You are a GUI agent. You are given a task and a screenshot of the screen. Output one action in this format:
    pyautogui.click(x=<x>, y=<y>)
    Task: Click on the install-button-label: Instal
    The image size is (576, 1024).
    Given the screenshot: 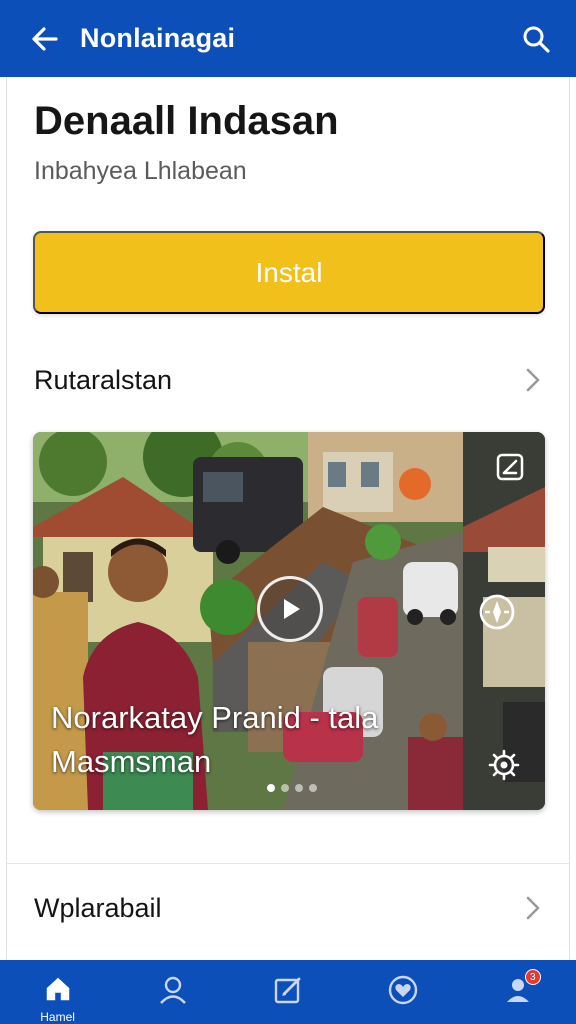 What is the action you would take?
    pyautogui.click(x=289, y=272)
    